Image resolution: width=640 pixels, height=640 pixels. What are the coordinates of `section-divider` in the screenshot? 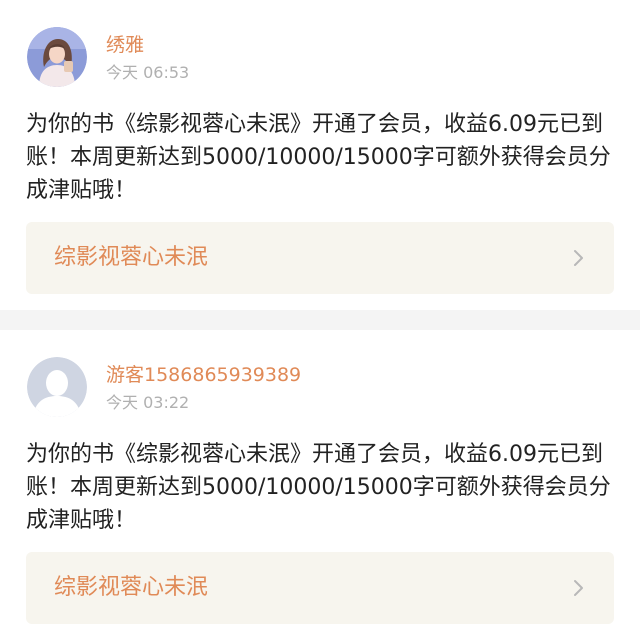 It's located at (320, 320).